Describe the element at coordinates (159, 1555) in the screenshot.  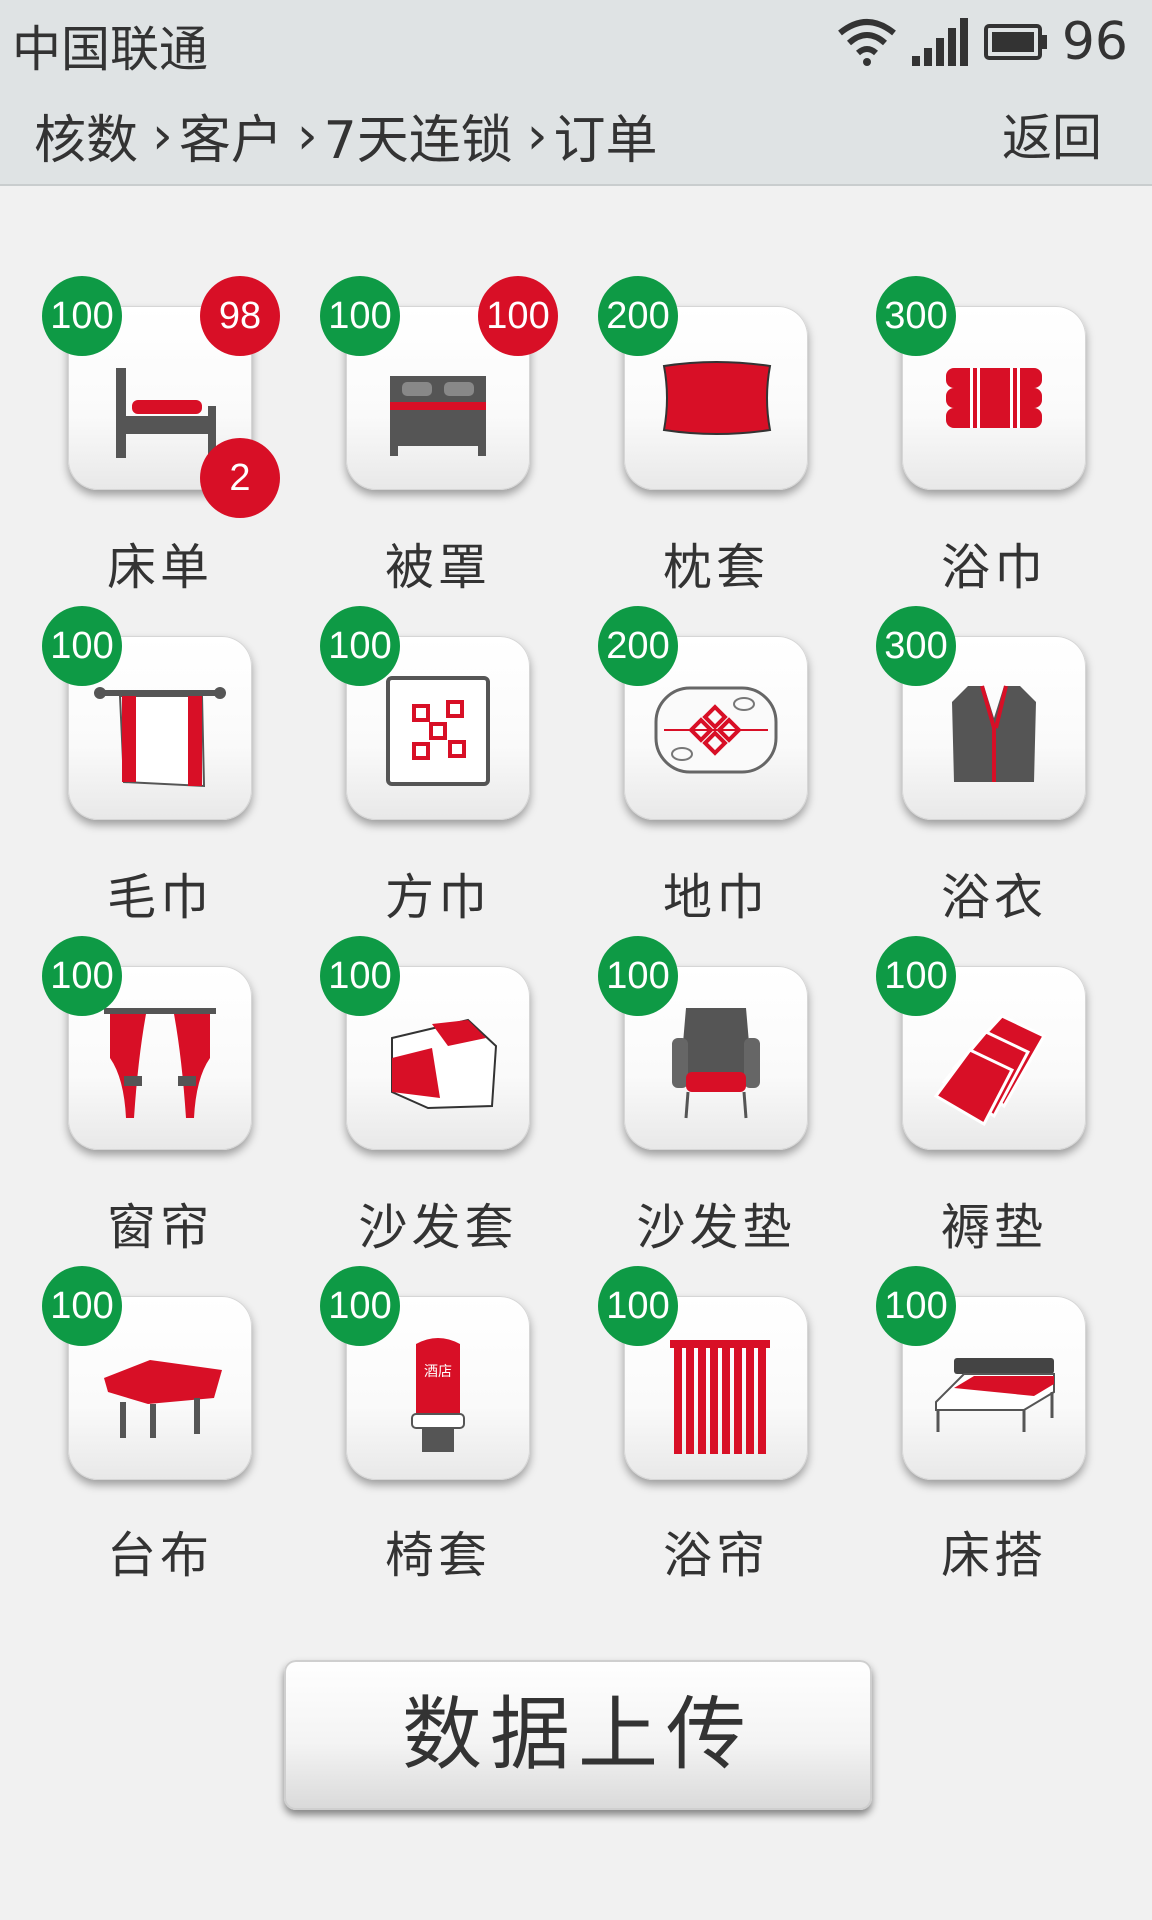
I see `item-label: 台布` at that location.